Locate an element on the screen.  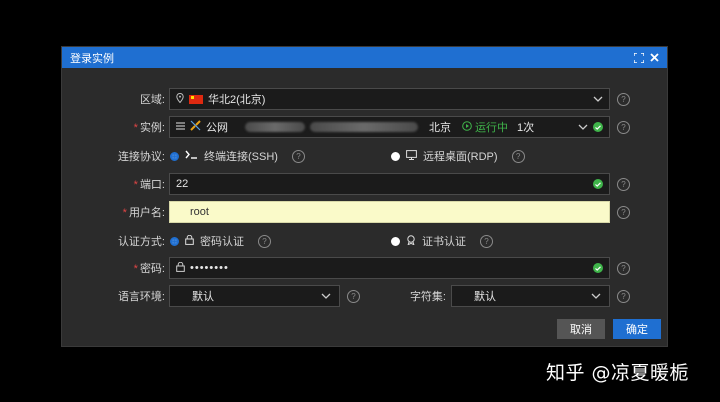
dialog-title: 登录实例 is located at coordinates (92, 58).